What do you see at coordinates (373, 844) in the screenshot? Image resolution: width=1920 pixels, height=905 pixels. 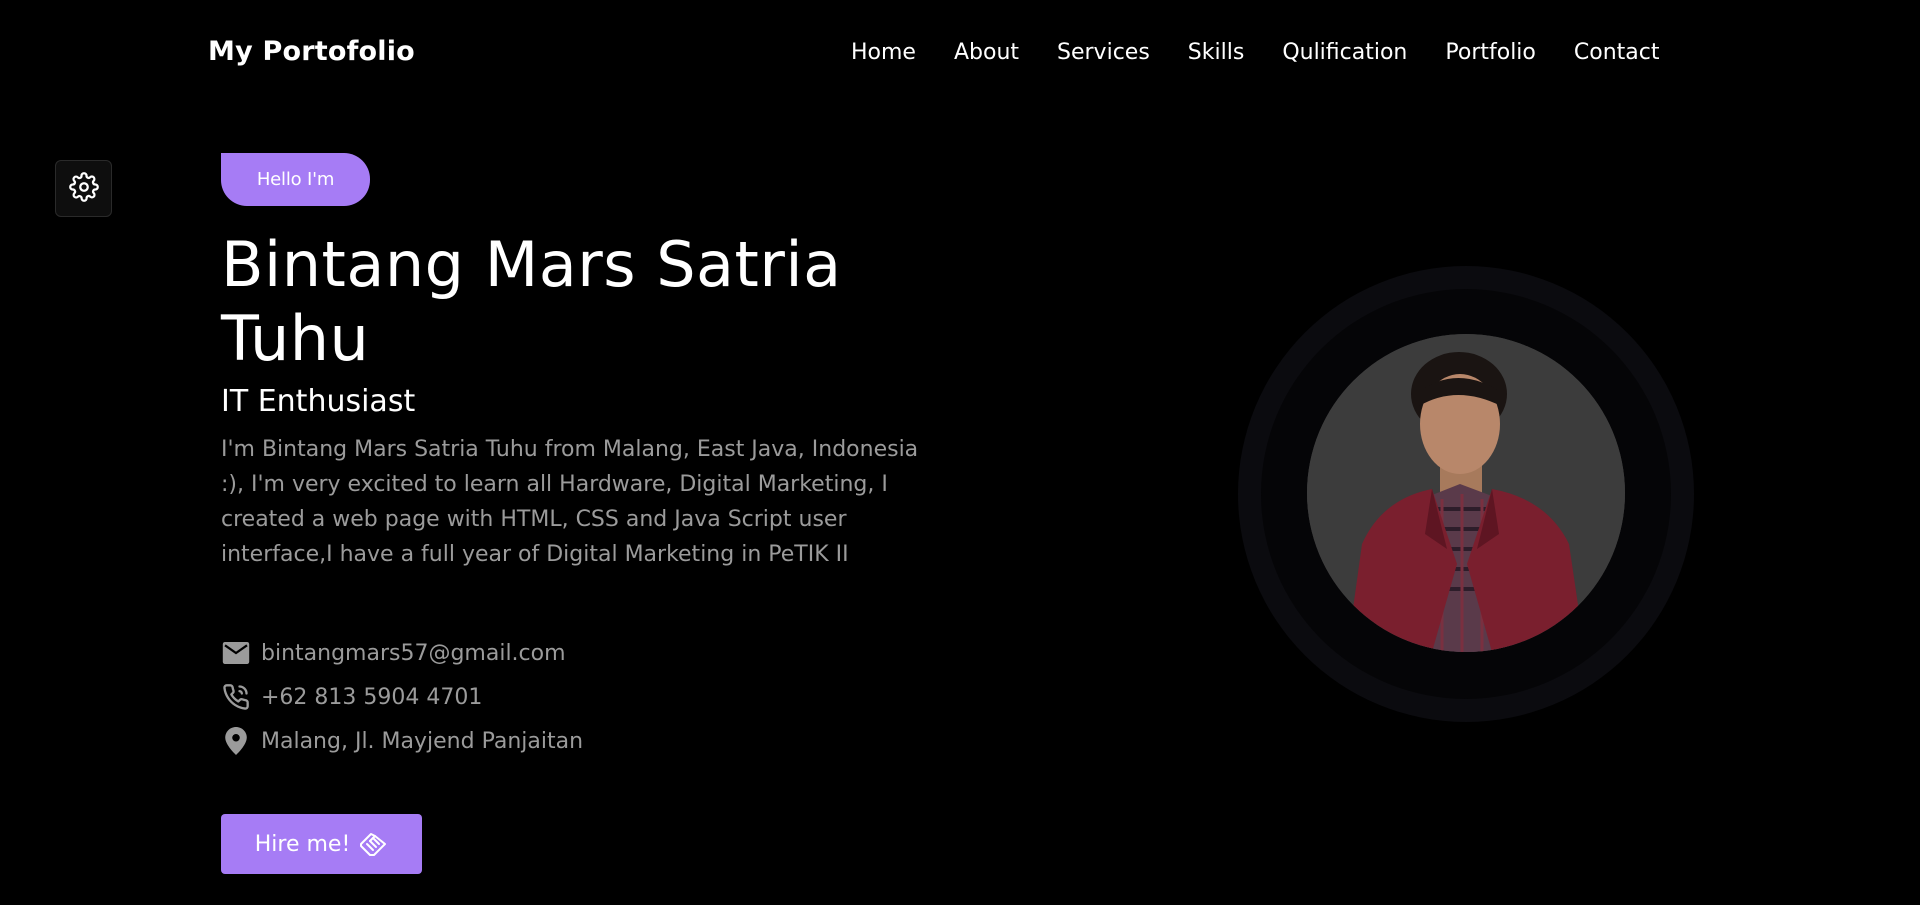 I see `handshake-icon` at bounding box center [373, 844].